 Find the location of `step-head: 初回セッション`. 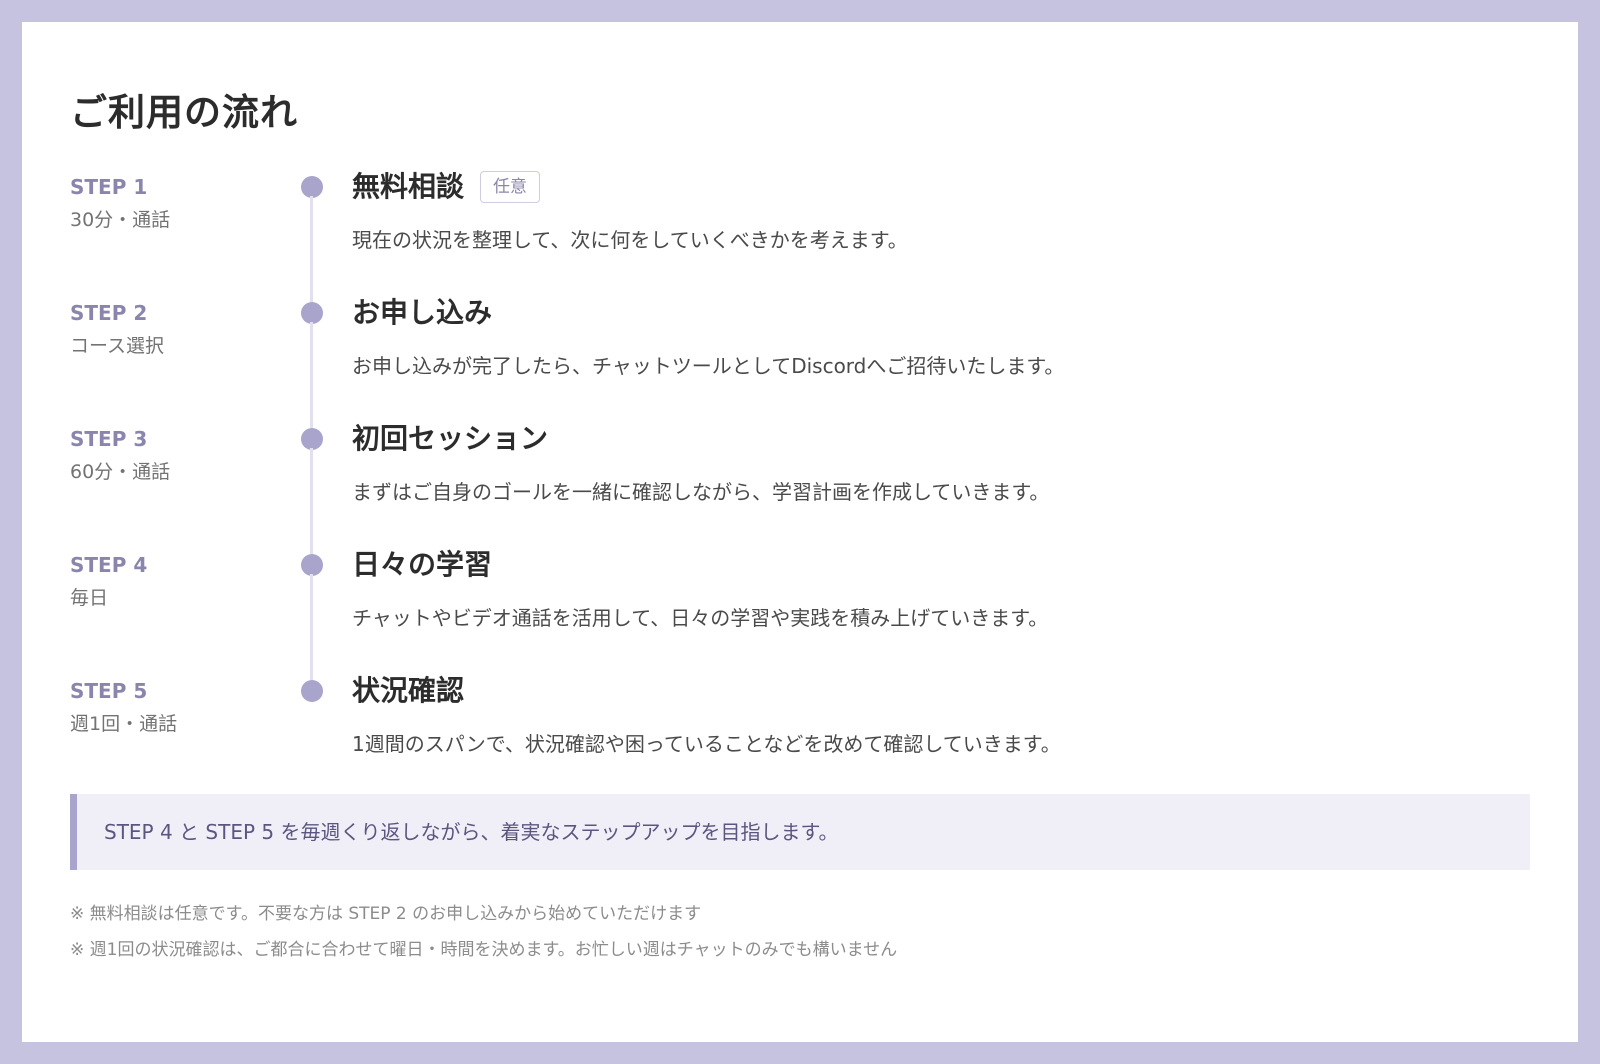

step-head: 初回セッション is located at coordinates (450, 439).